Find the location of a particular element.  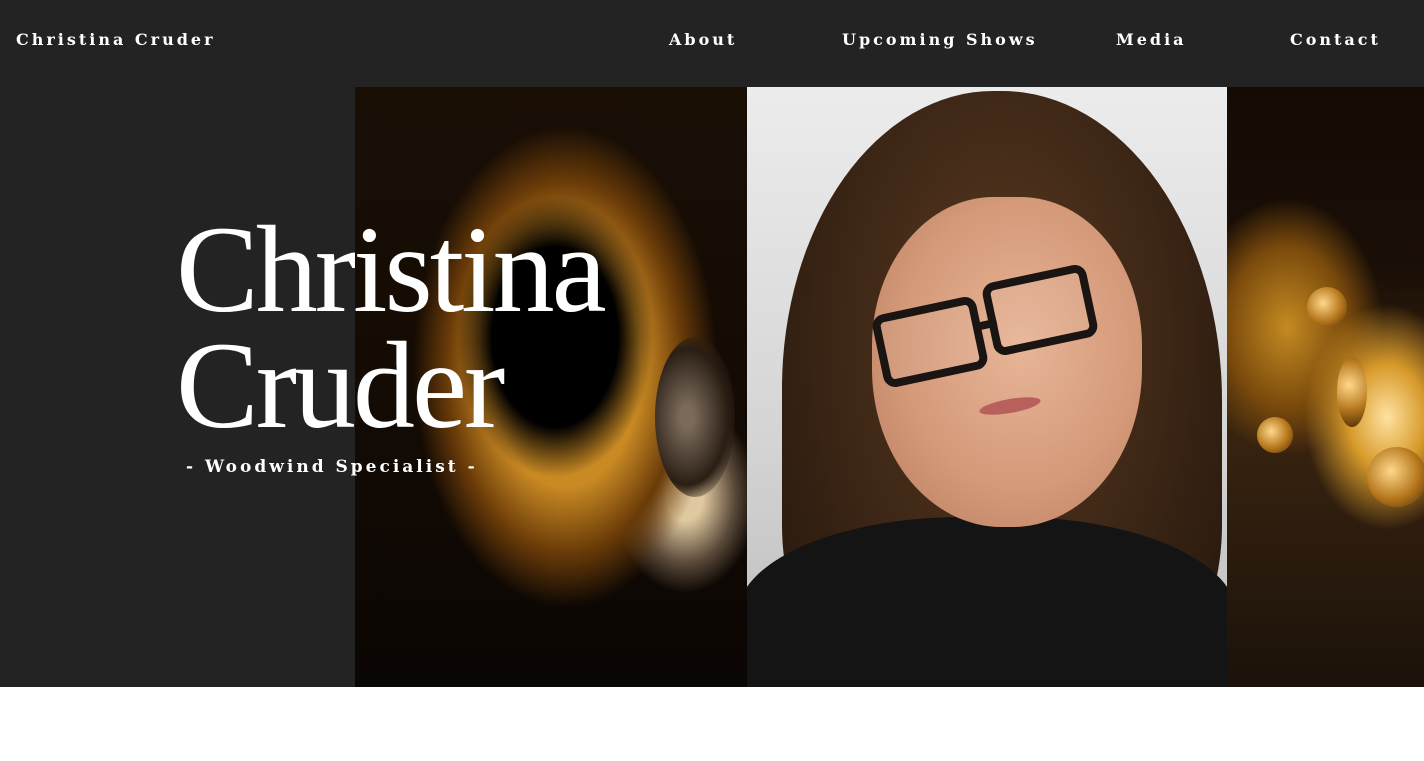

horn-mouthpiece-detail is located at coordinates (695, 417).